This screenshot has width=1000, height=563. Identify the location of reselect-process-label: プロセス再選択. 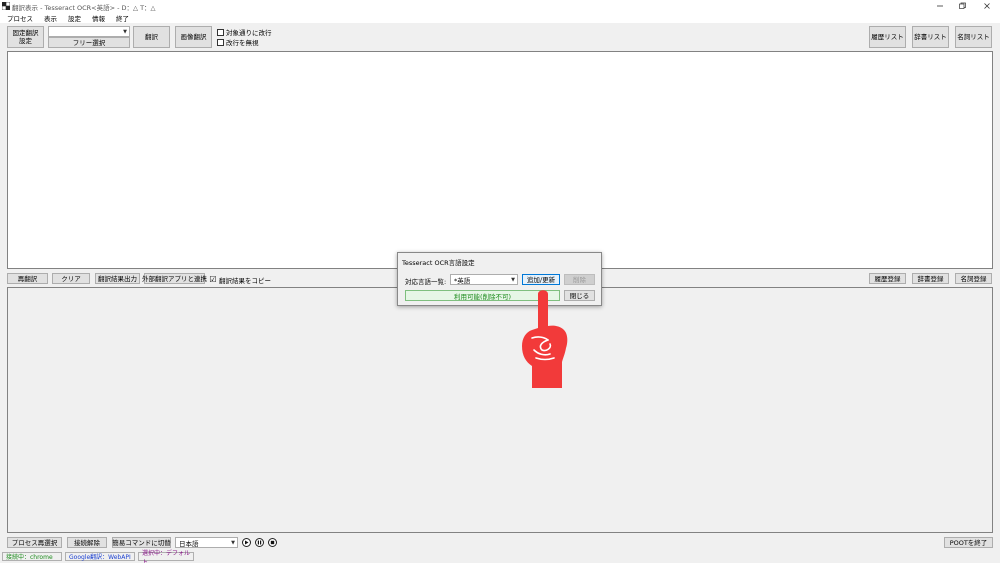
(34, 542).